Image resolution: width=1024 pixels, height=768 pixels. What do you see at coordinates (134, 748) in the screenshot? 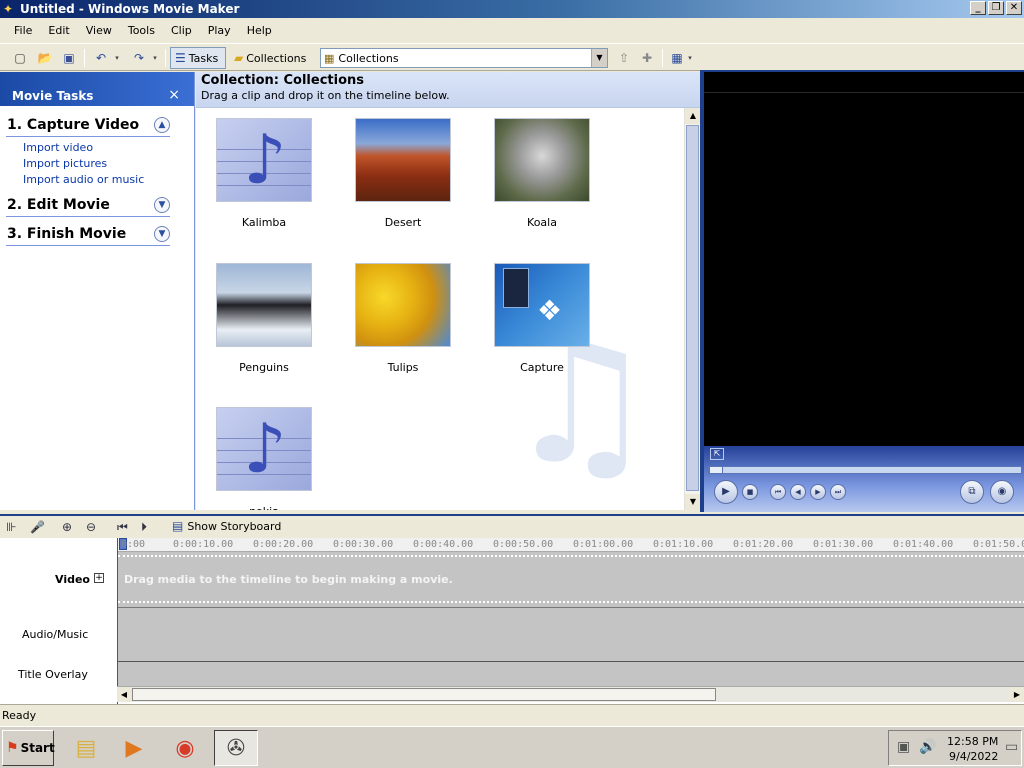
I see `media-player-icon: ▶` at bounding box center [134, 748].